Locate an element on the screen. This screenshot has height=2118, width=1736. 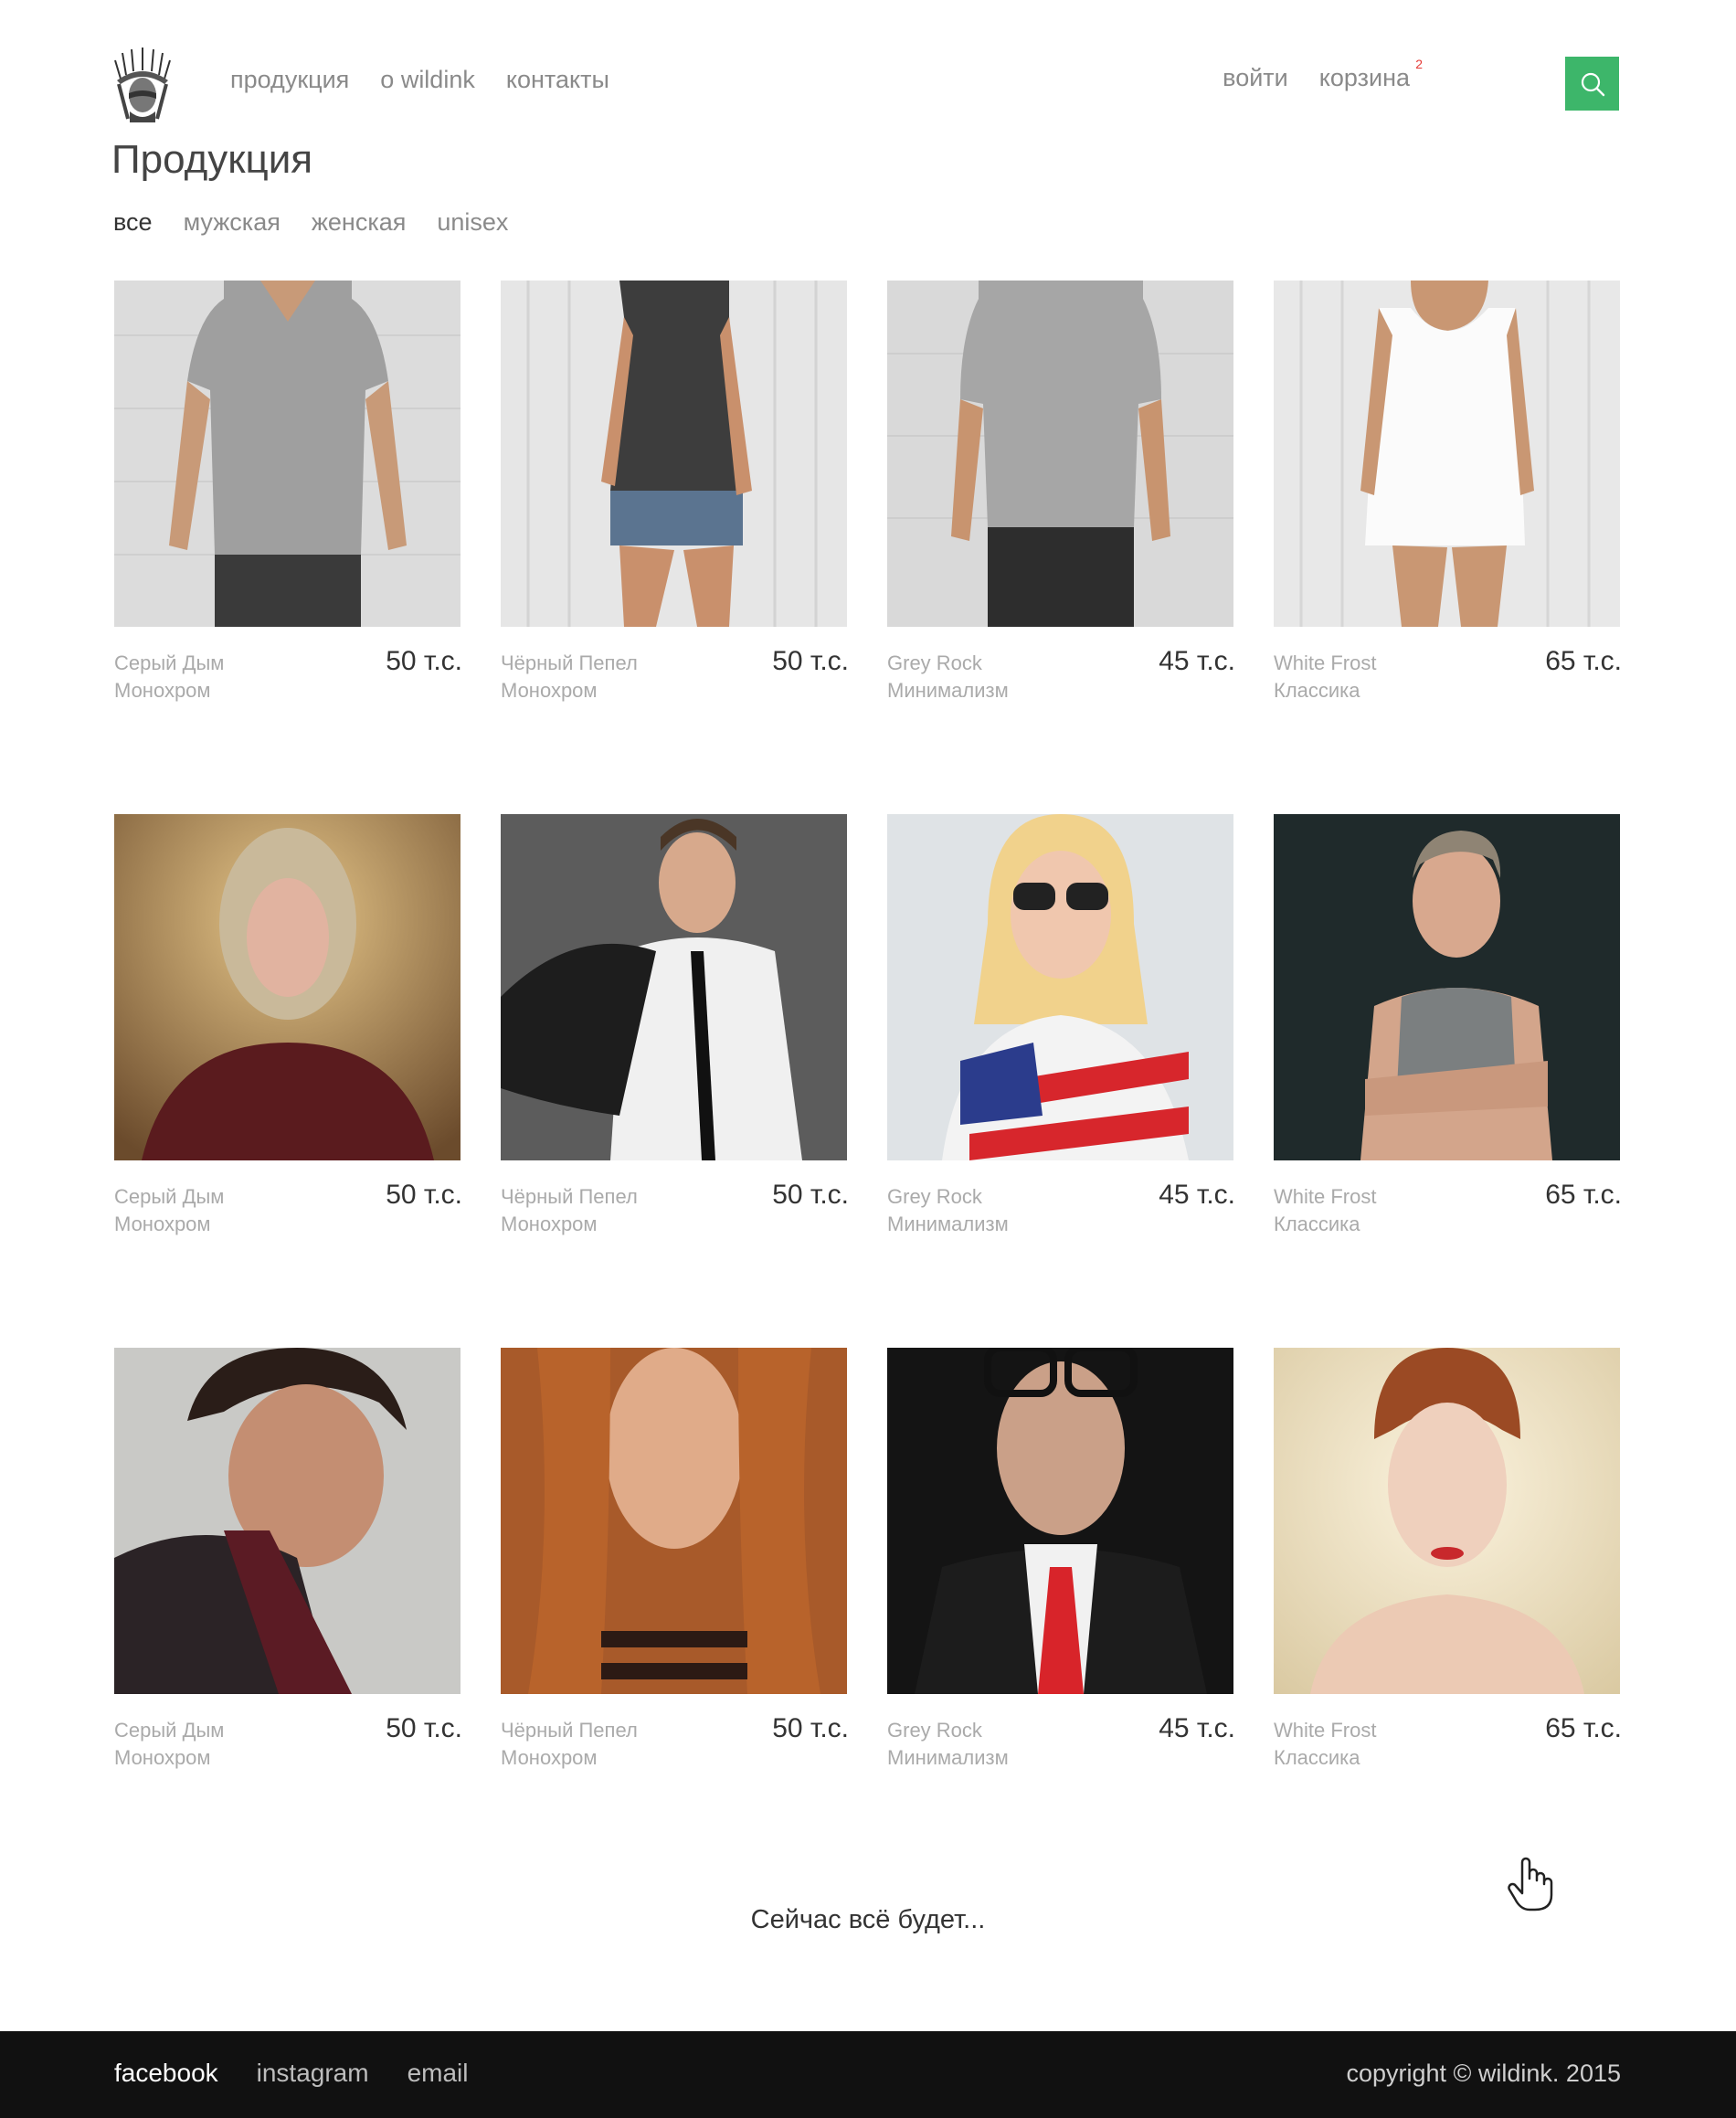
main-nav: продукция о wildink контакты is located at coordinates (419, 80).